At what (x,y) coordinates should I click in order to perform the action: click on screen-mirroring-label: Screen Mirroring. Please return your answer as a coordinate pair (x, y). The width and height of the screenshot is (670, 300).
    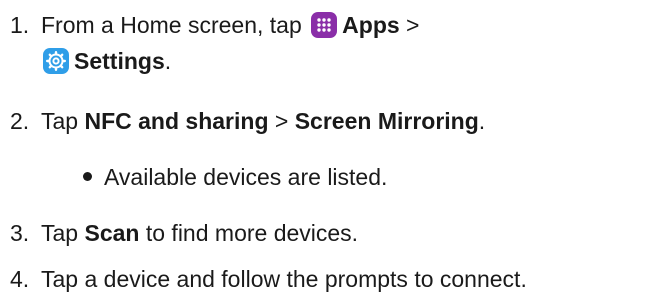
    Looking at the image, I should click on (386, 121).